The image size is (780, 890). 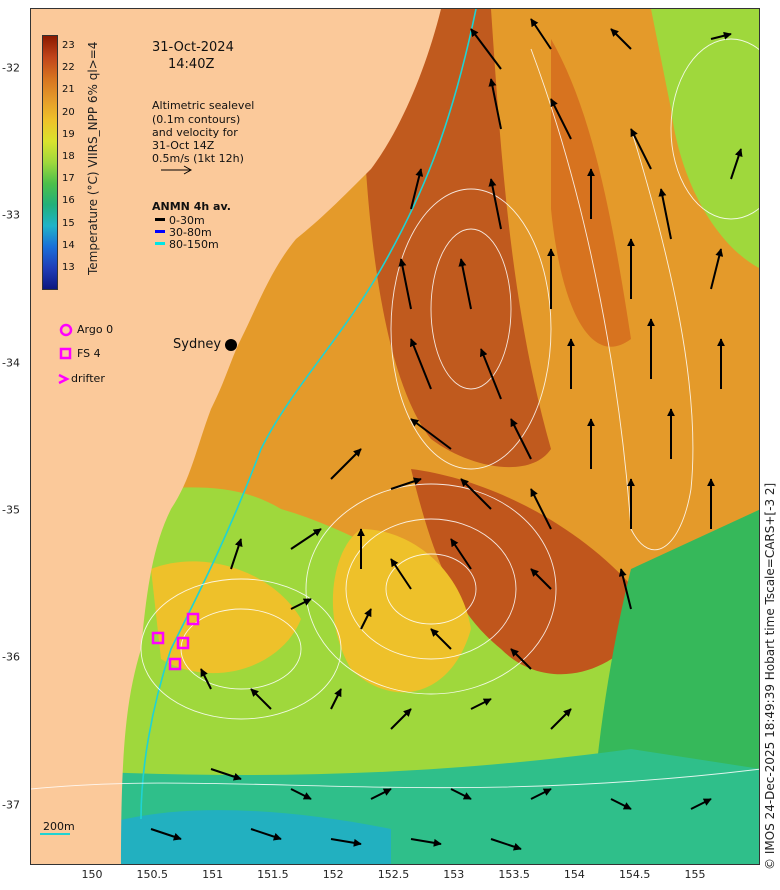 What do you see at coordinates (195, 132) in the screenshot?
I see `sealevel-line3: and velocity for` at bounding box center [195, 132].